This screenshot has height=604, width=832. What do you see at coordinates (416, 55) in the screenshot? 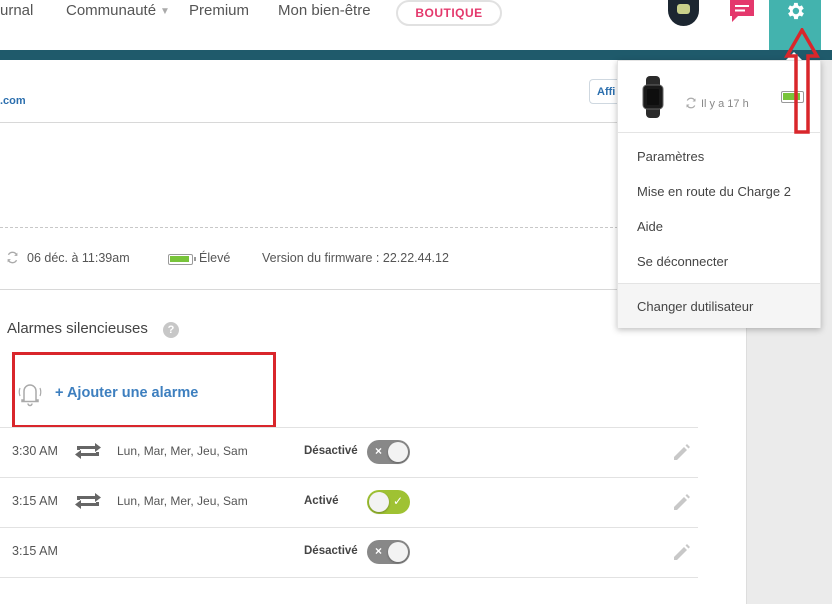
I see `header-accent-bar` at bounding box center [416, 55].